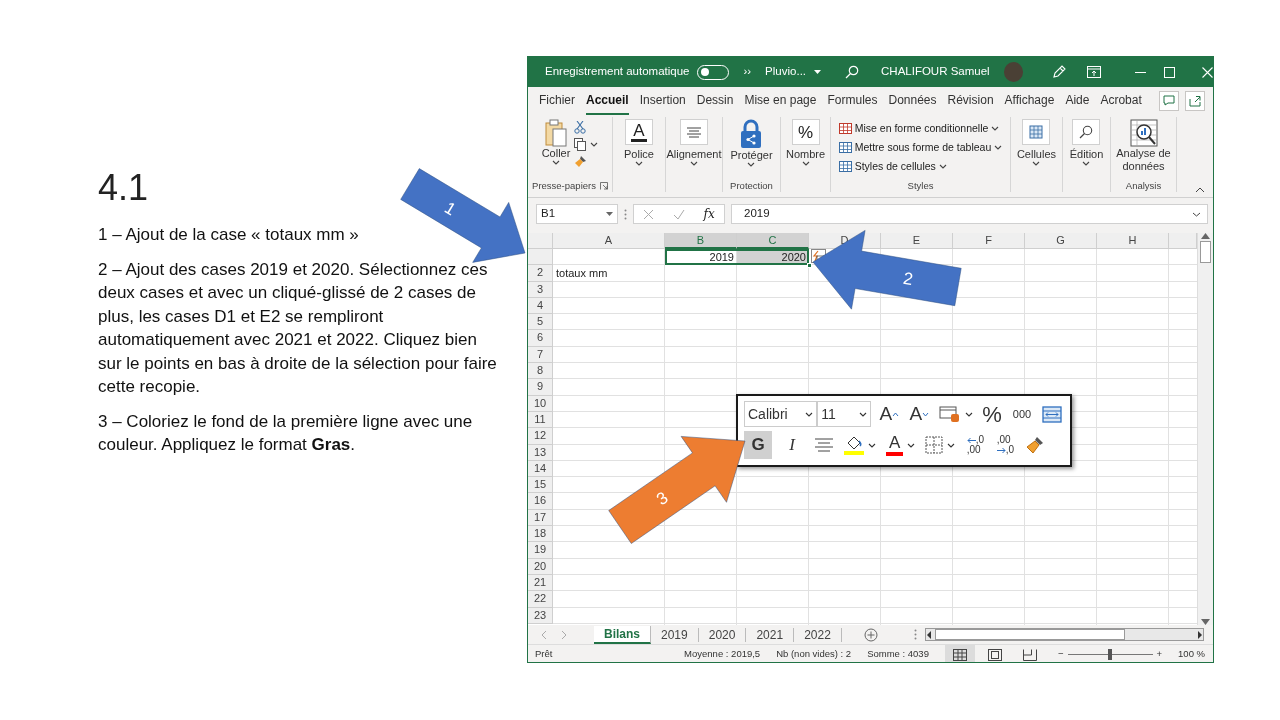  What do you see at coordinates (912, 100) in the screenshot?
I see `ribbon-tab: Données` at bounding box center [912, 100].